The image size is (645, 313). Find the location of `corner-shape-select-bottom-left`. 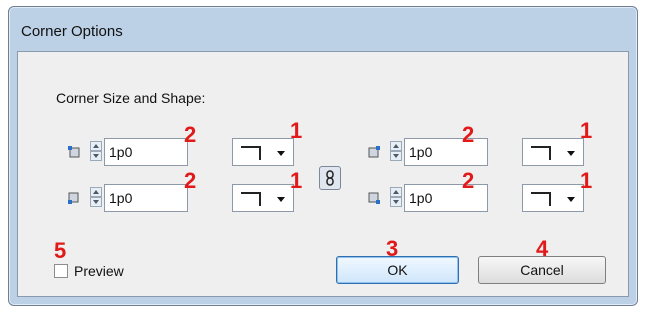

corner-shape-select-bottom-left is located at coordinates (263, 198).